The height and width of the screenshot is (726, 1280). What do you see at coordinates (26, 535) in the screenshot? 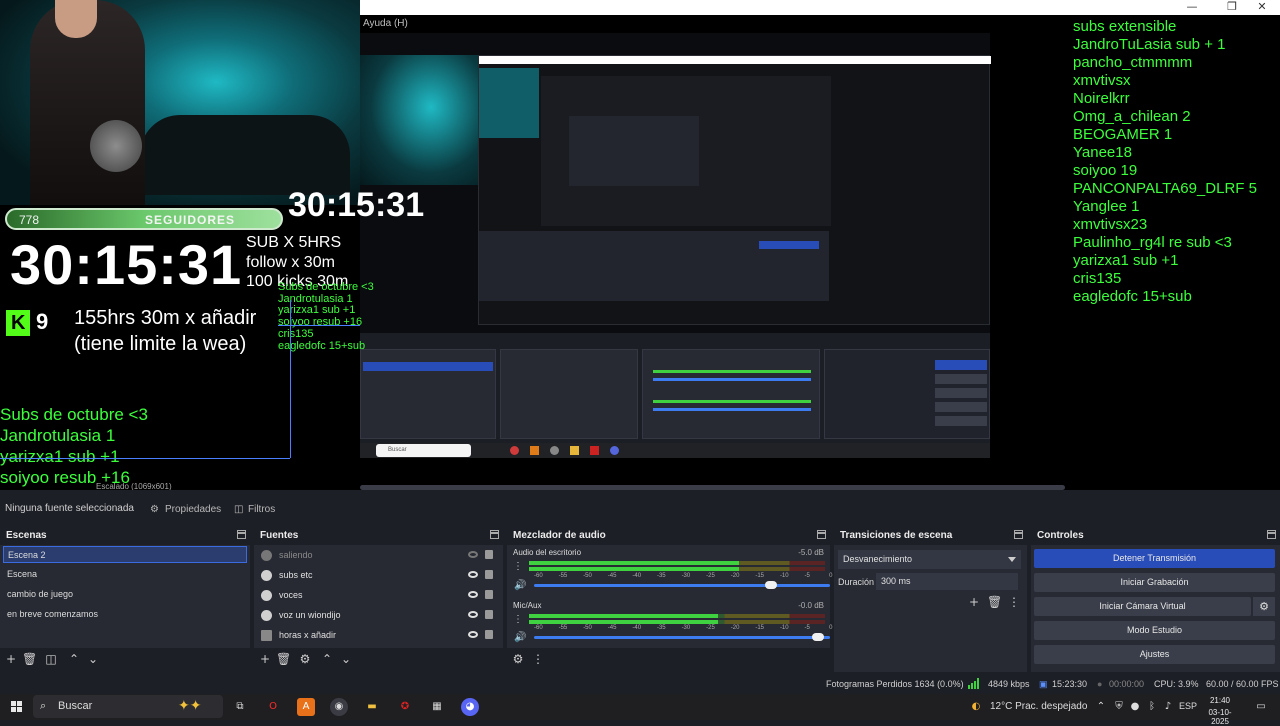
I see `scenes-title: Escenas` at bounding box center [26, 535].